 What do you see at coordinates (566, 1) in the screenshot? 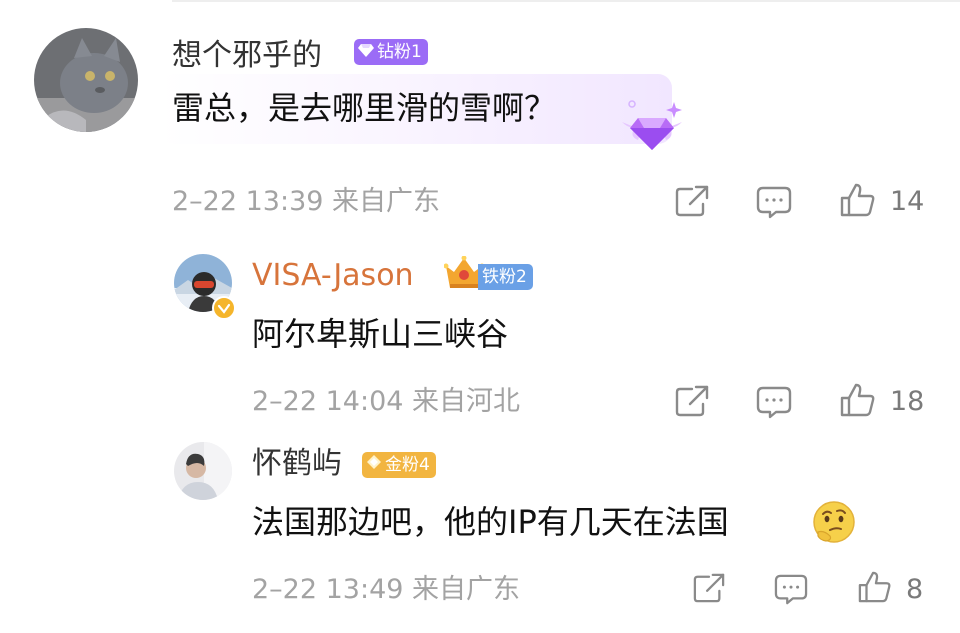
I see `top-divider` at bounding box center [566, 1].